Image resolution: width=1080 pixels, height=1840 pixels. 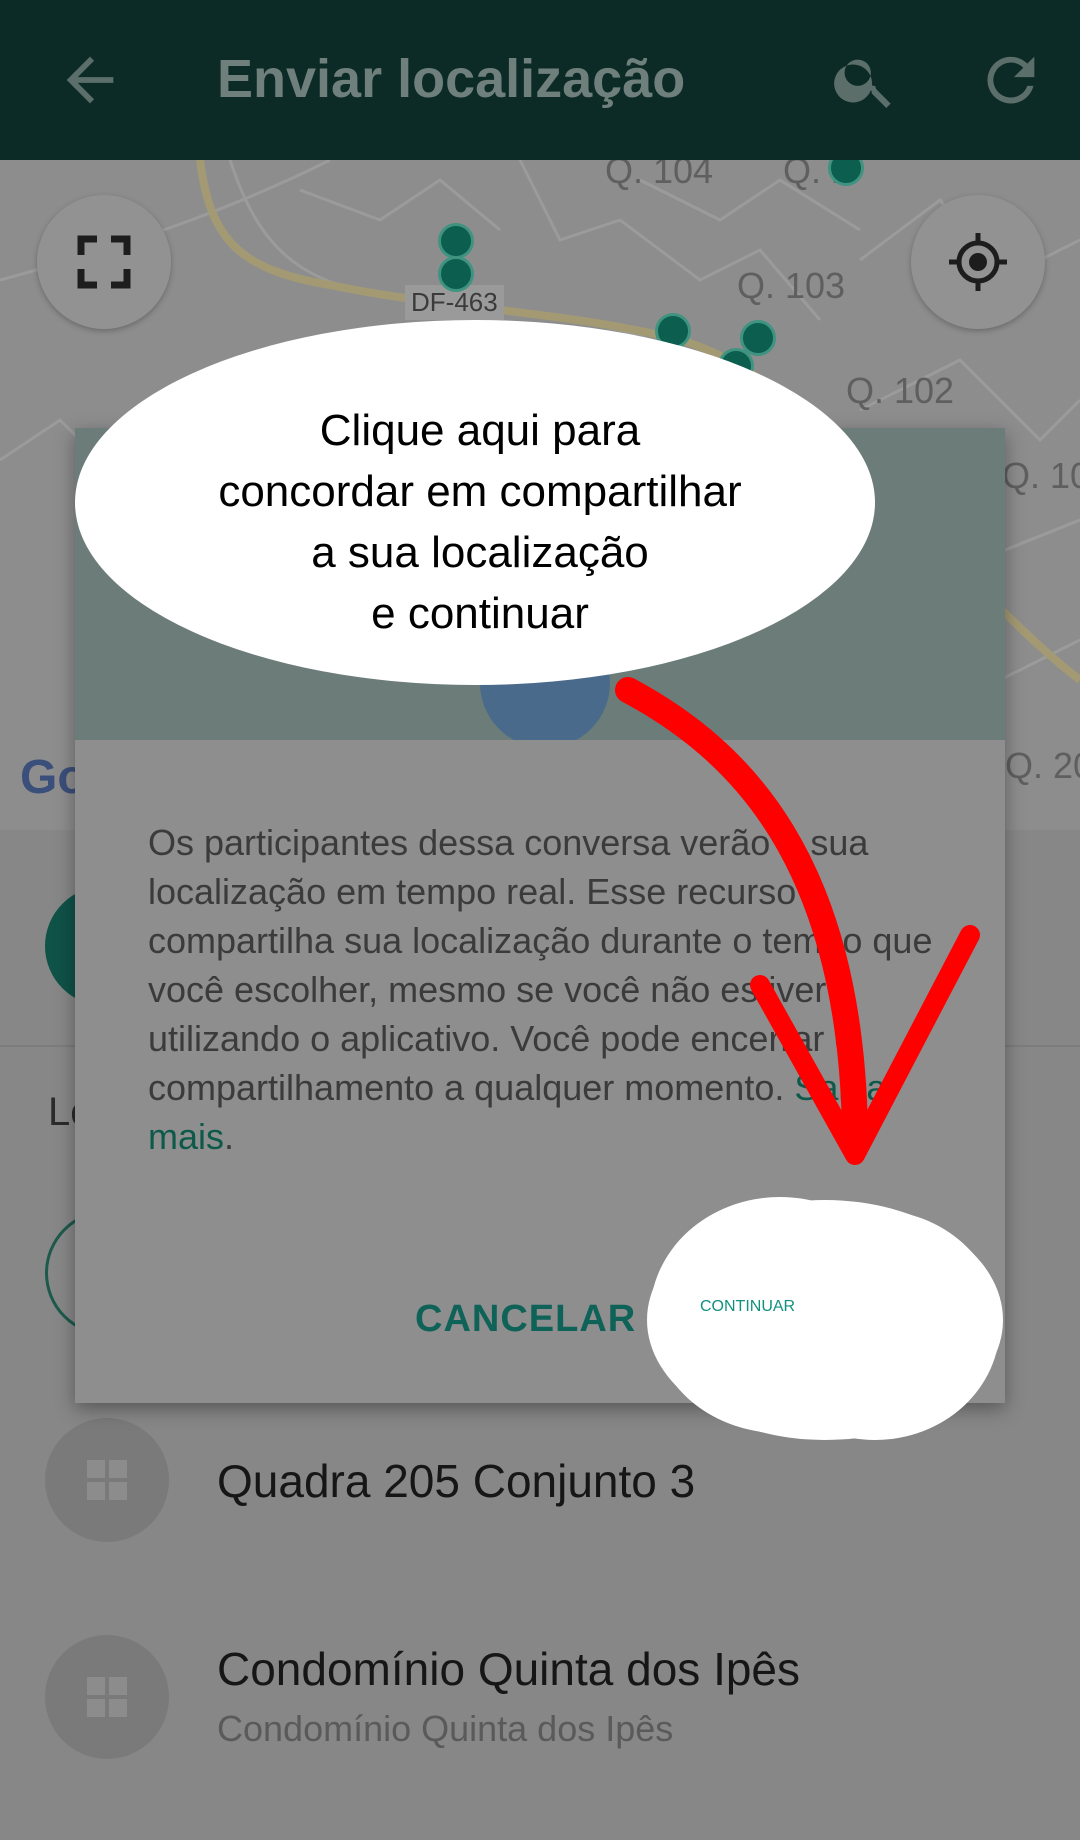 I want to click on toolbar: Enviar localização, so click(x=540, y=80).